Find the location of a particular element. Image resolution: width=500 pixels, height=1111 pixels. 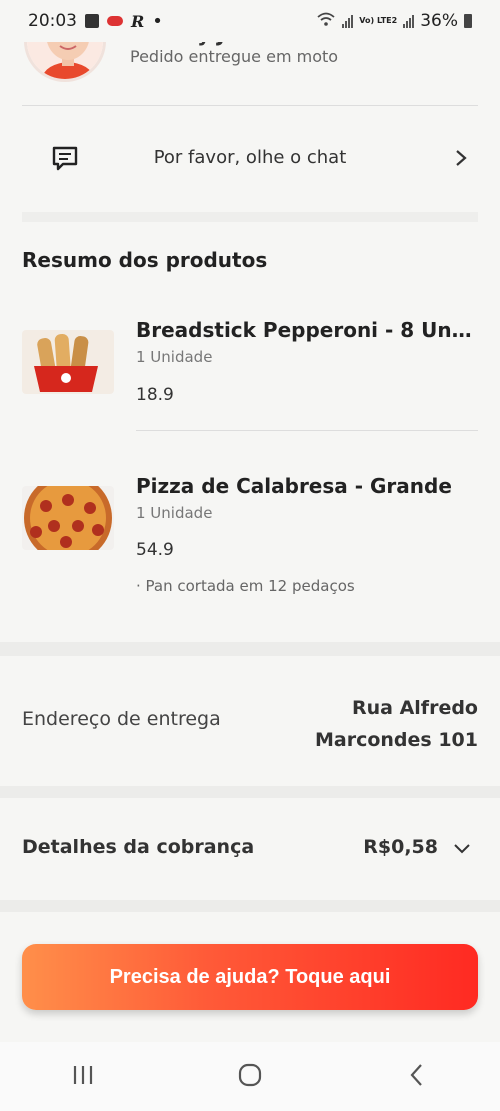

recent-apps-button is located at coordinates (83, 1077).